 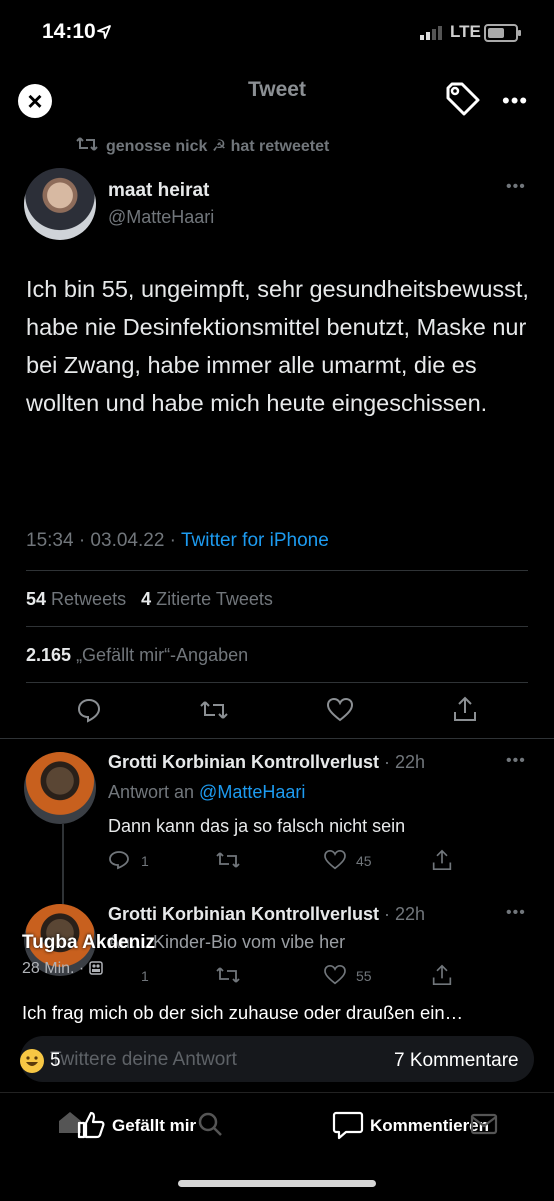 I want to click on reply-like-count: 45, so click(x=364, y=861).